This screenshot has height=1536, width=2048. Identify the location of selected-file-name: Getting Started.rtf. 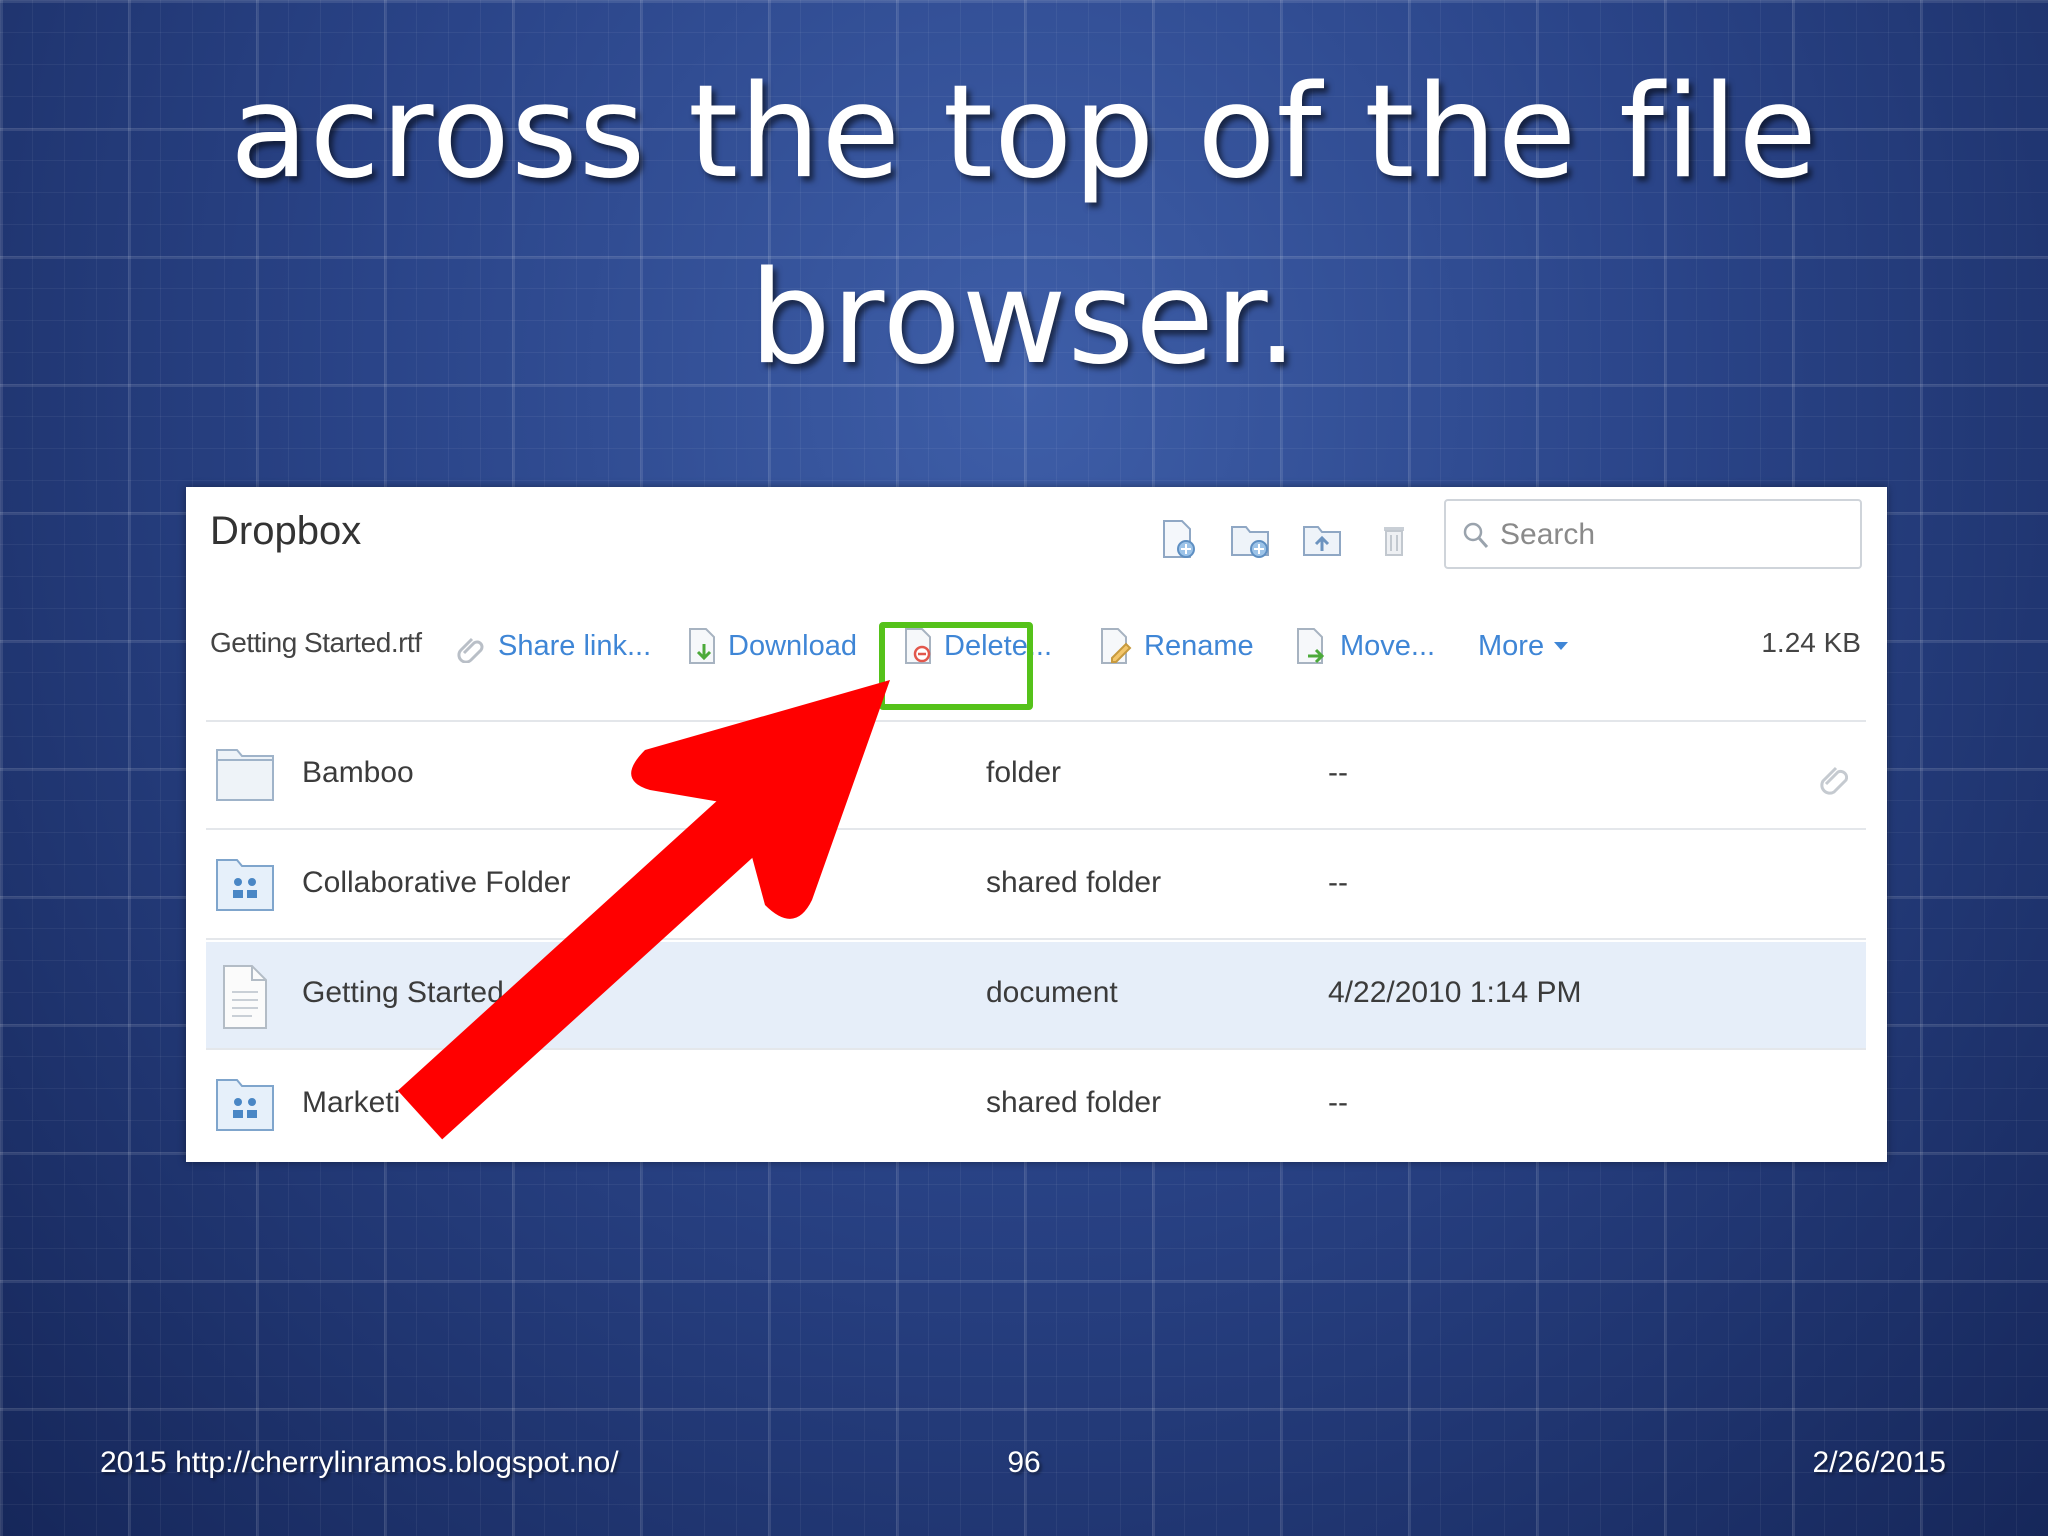
(316, 642).